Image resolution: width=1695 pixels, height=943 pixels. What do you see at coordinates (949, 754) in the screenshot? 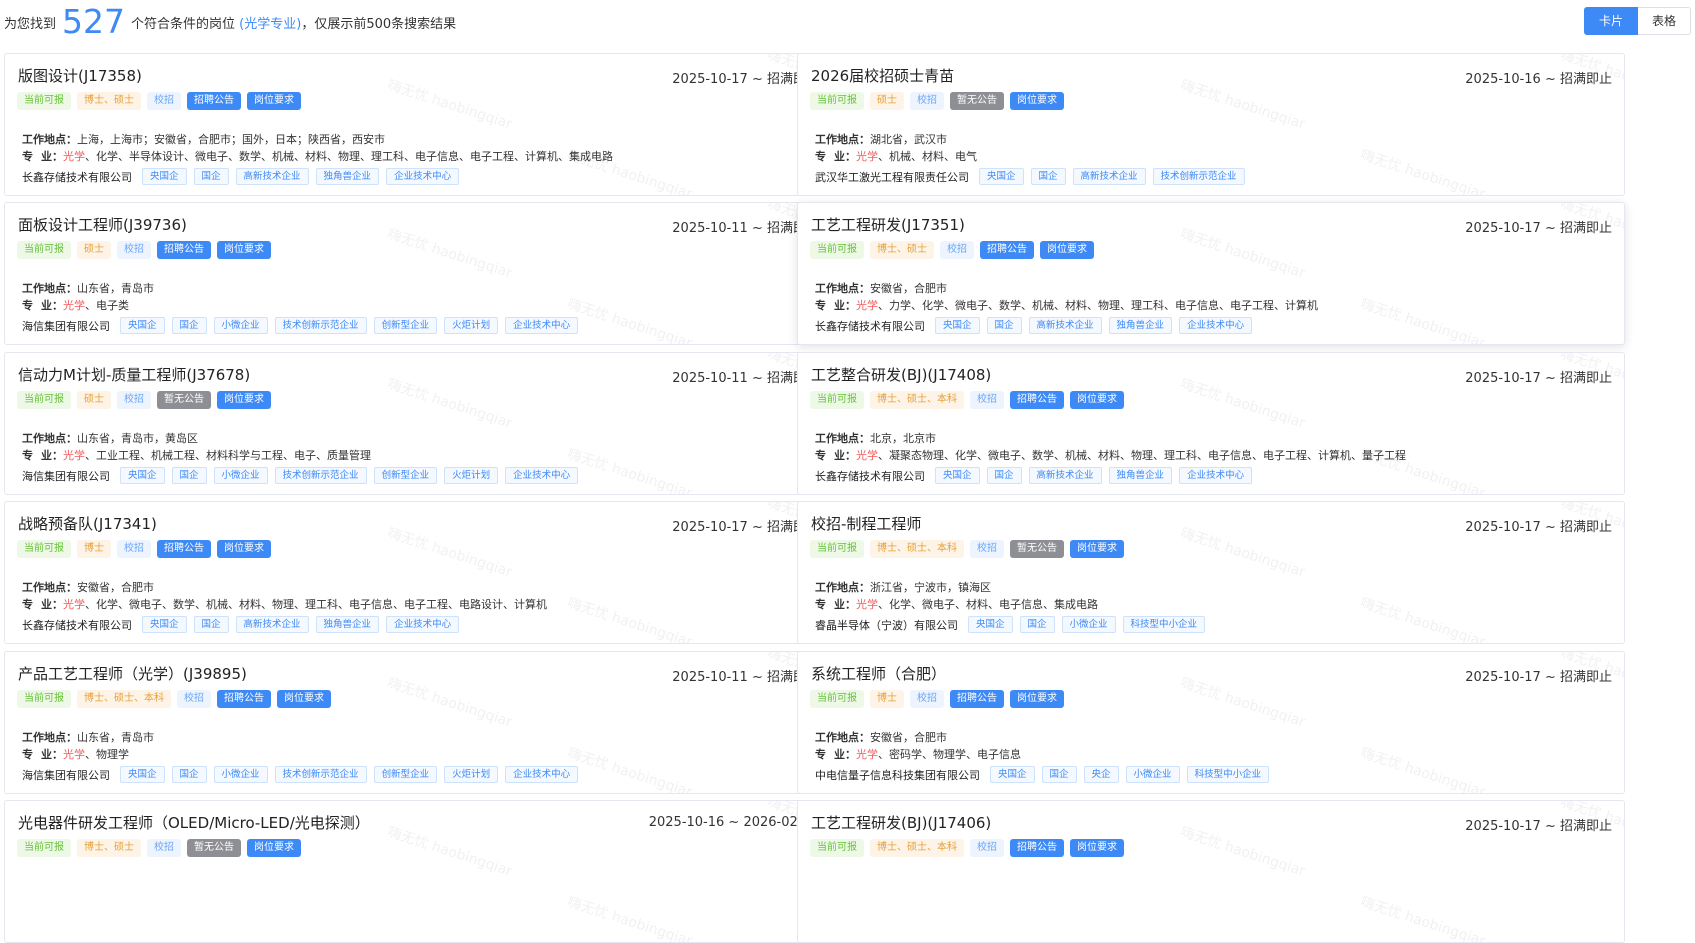
I see `major-rest: 、密码学、物理学、电子信息` at bounding box center [949, 754].